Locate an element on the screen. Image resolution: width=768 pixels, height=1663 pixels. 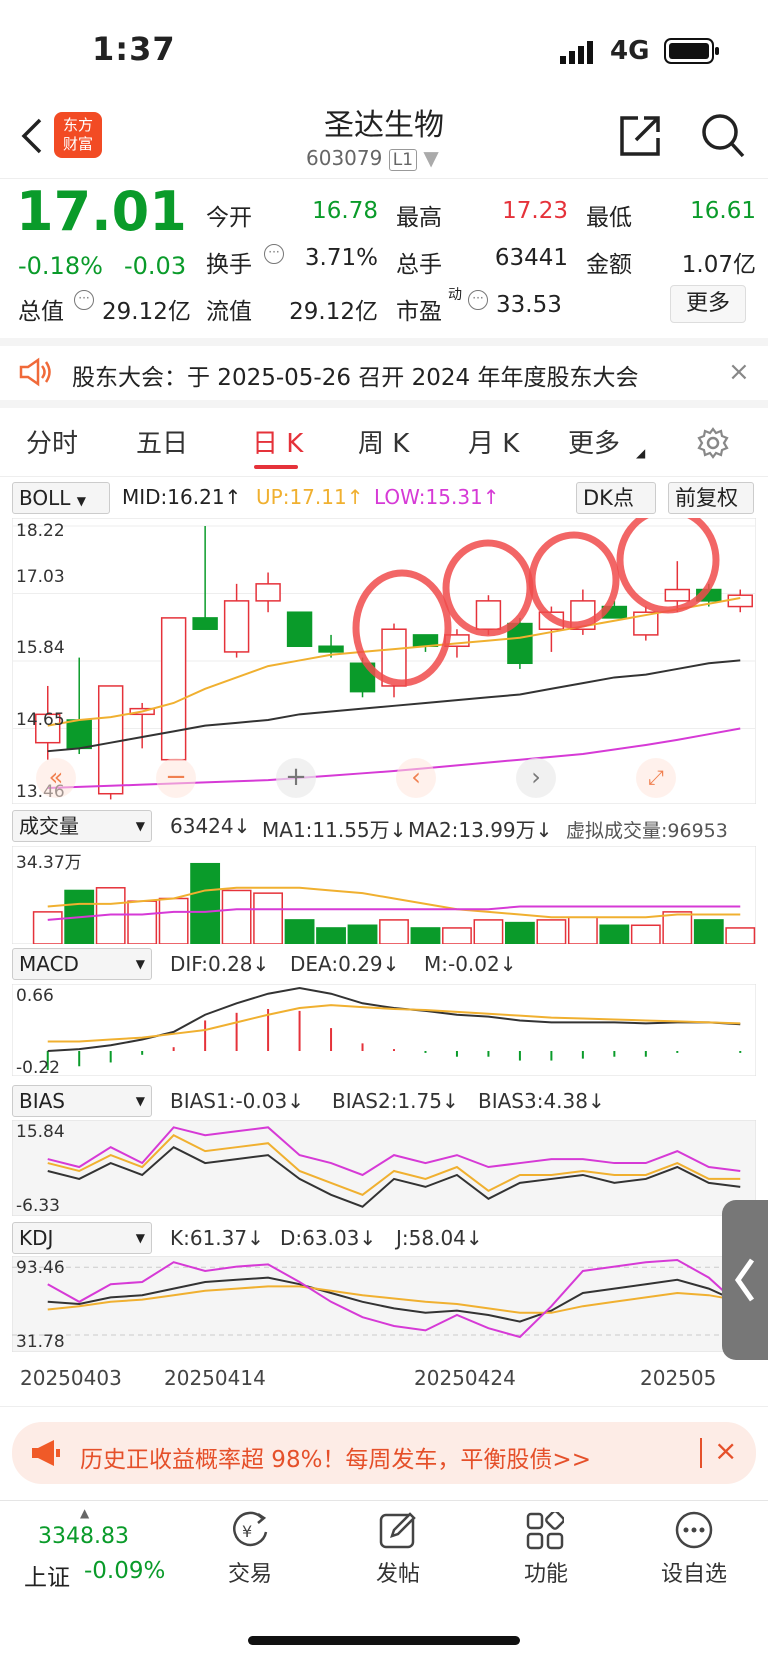
edit-icon is located at coordinates (398, 1530).